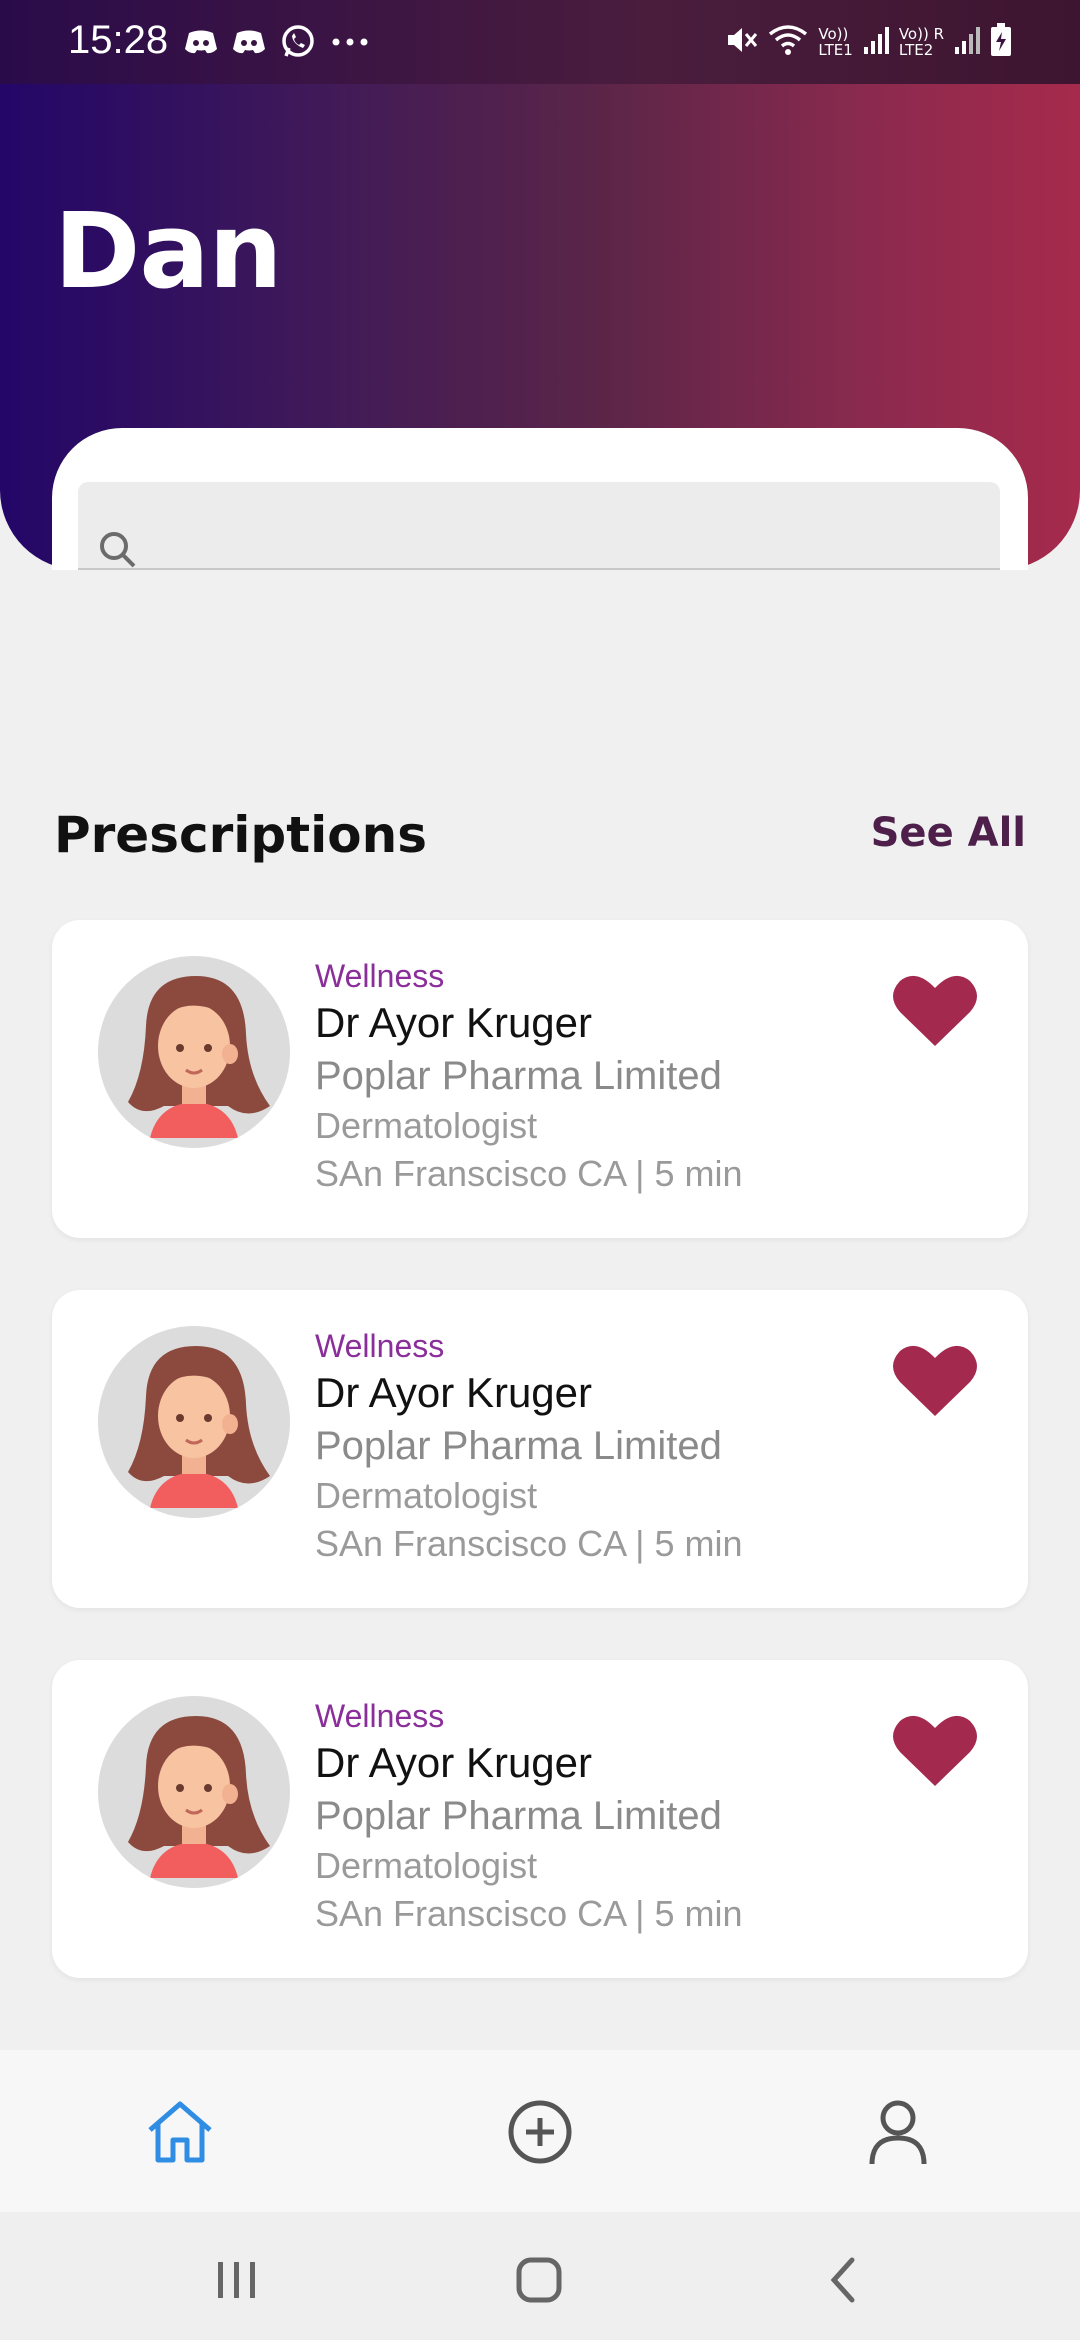 The width and height of the screenshot is (1080, 2340). Describe the element at coordinates (948, 833) in the screenshot. I see `see-all-link: See All` at that location.